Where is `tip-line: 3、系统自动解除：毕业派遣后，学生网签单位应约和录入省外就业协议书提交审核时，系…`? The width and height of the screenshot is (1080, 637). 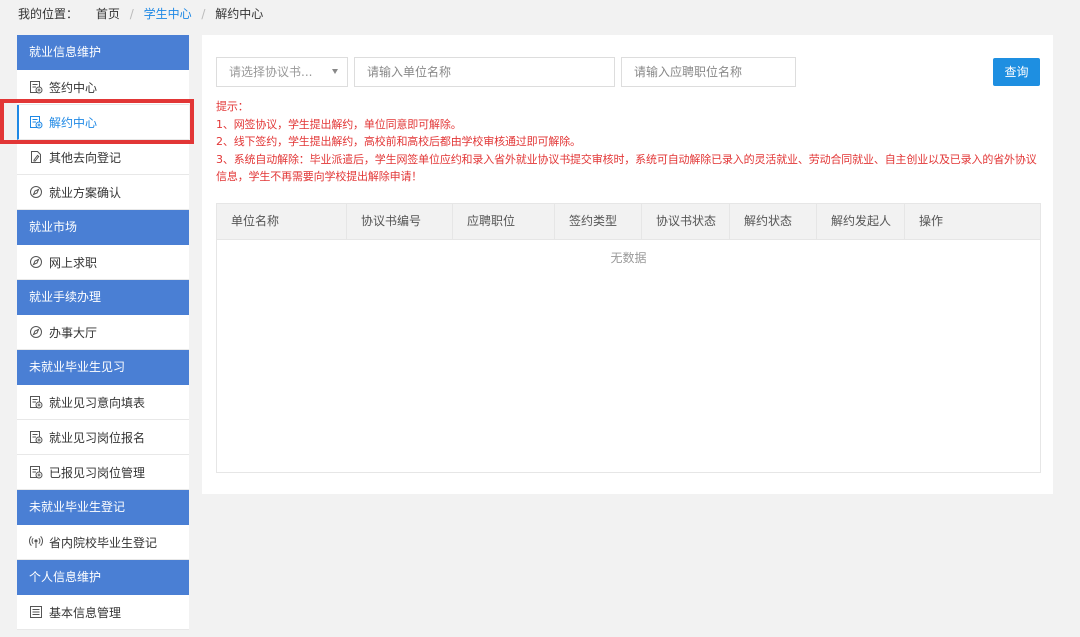
tip-line: 3、系统自动解除：毕业派遣后，学生网签单位应约和录入省外就业协议书提交审核时，系… is located at coordinates (626, 168).